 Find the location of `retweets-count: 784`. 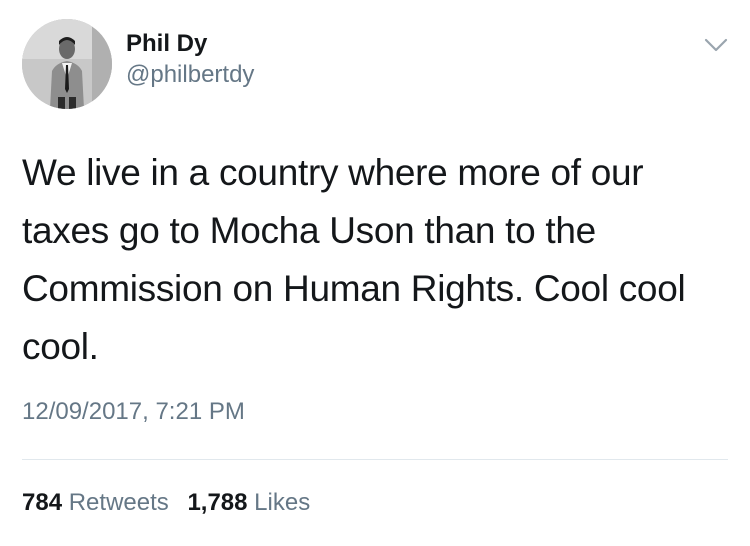

retweets-count: 784 is located at coordinates (42, 502).